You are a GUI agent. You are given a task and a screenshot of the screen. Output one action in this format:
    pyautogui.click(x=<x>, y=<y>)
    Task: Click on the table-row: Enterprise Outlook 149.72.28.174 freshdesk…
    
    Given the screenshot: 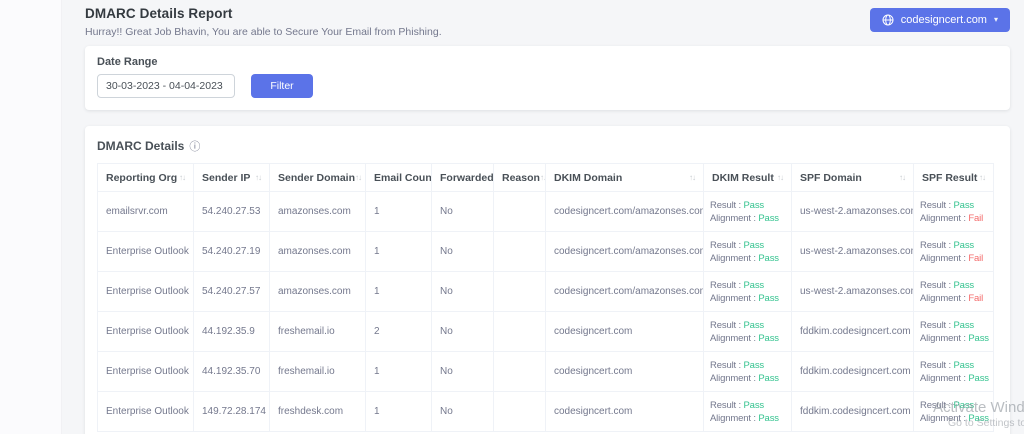 What is the action you would take?
    pyautogui.click(x=545, y=411)
    